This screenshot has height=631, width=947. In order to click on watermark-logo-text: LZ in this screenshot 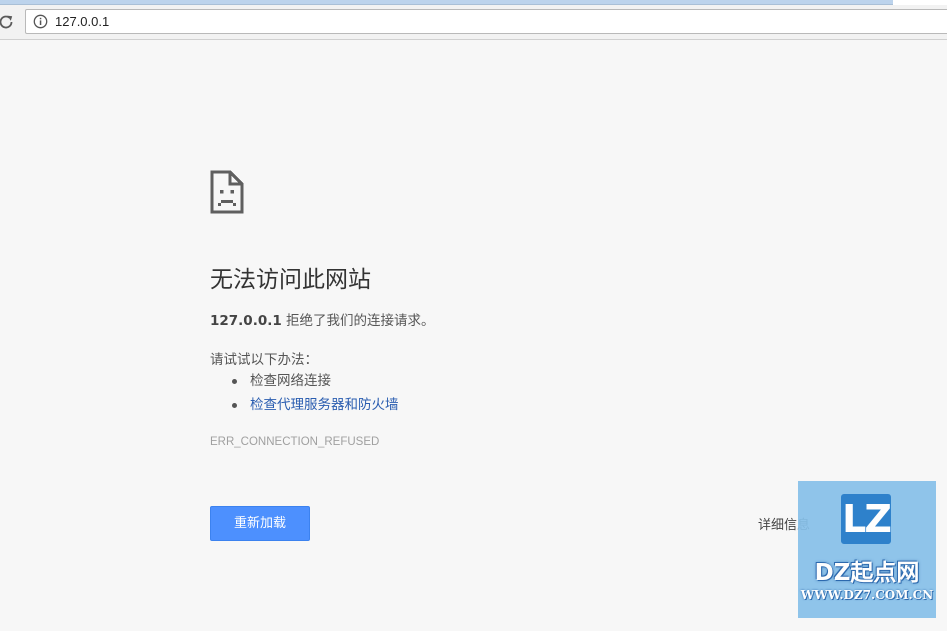, I will do `click(867, 519)`.